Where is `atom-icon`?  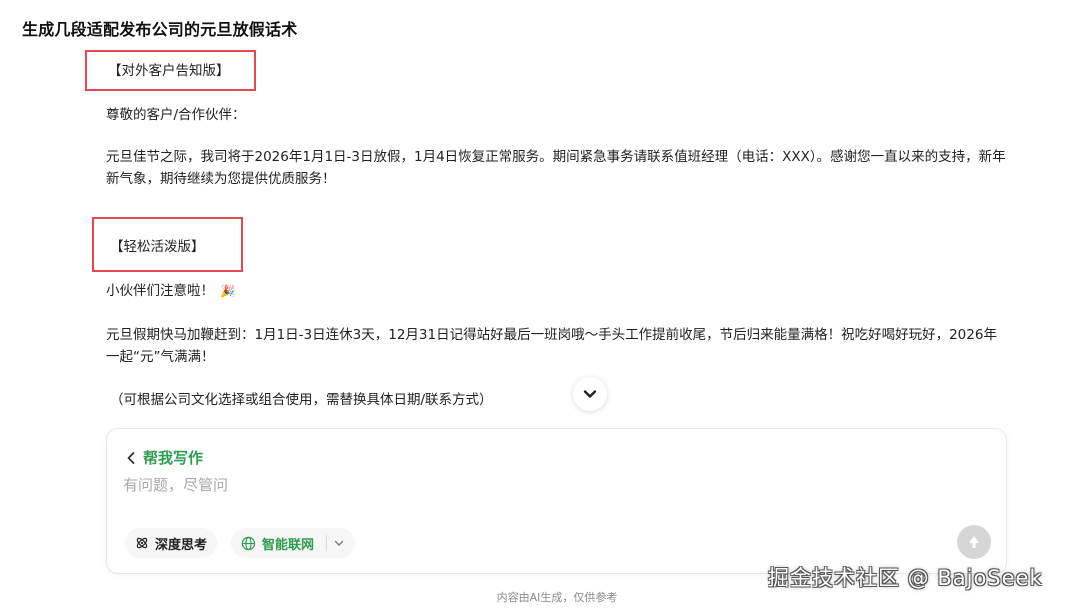 atom-icon is located at coordinates (142, 543).